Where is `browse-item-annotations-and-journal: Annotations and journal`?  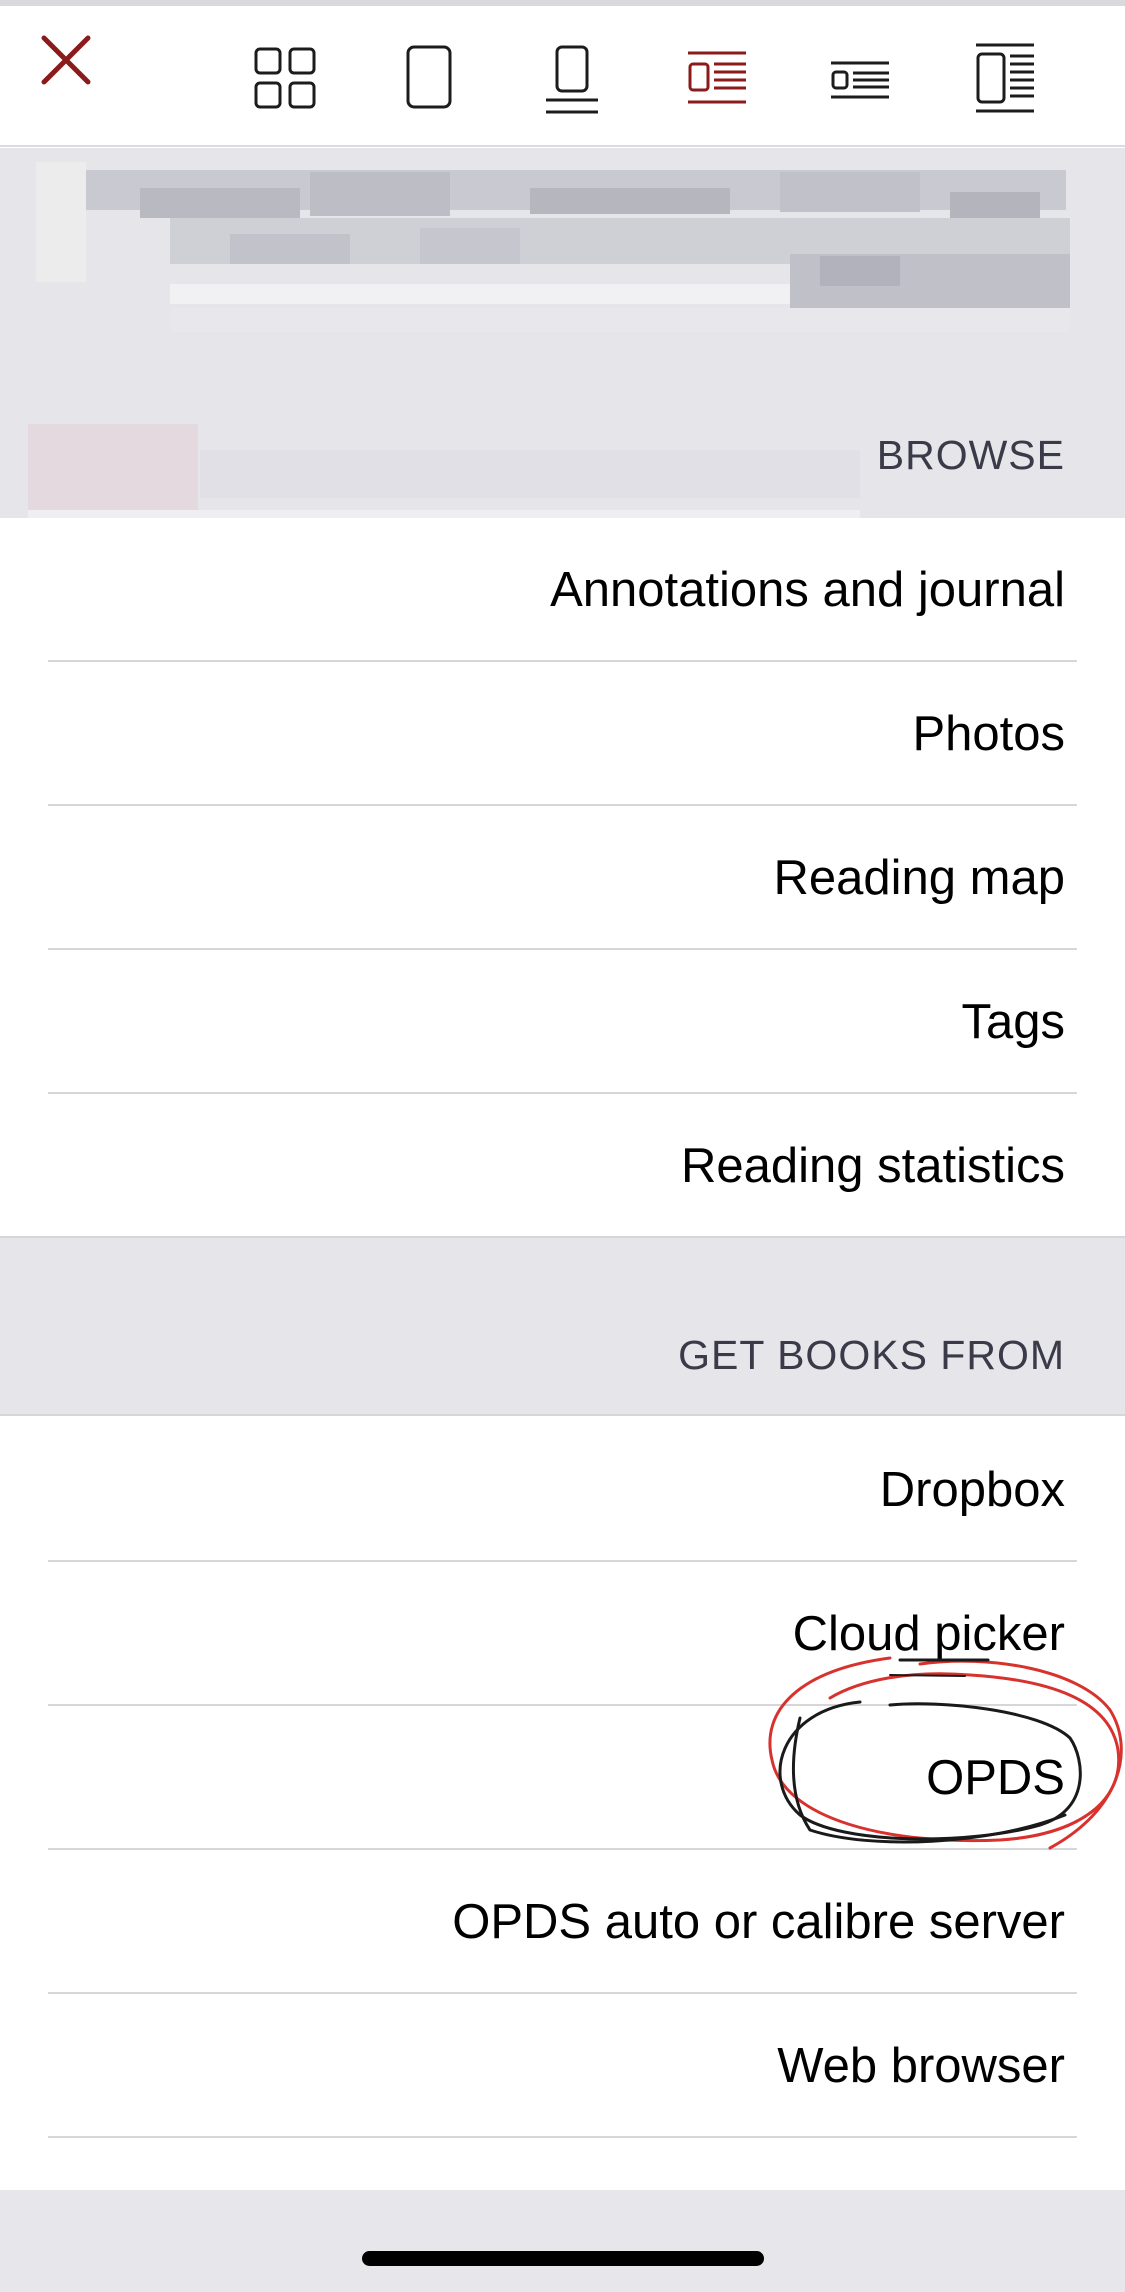
browse-item-annotations-and-journal: Annotations and journal is located at coordinates (562, 590).